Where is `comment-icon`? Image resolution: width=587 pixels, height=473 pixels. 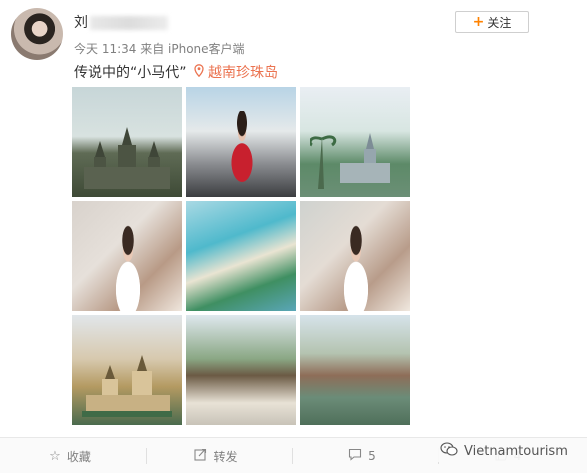
comment-icon is located at coordinates (355, 456).